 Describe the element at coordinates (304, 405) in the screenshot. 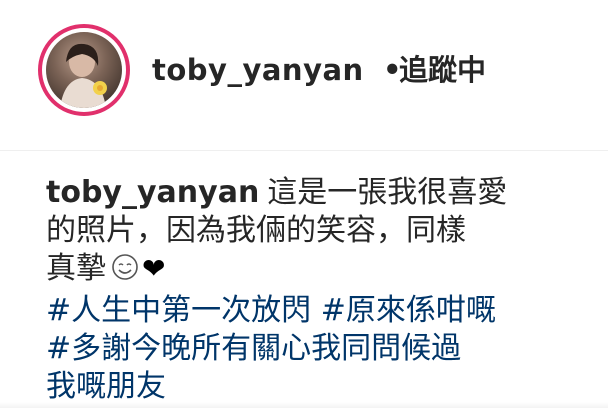

I see `bottom-divider` at that location.